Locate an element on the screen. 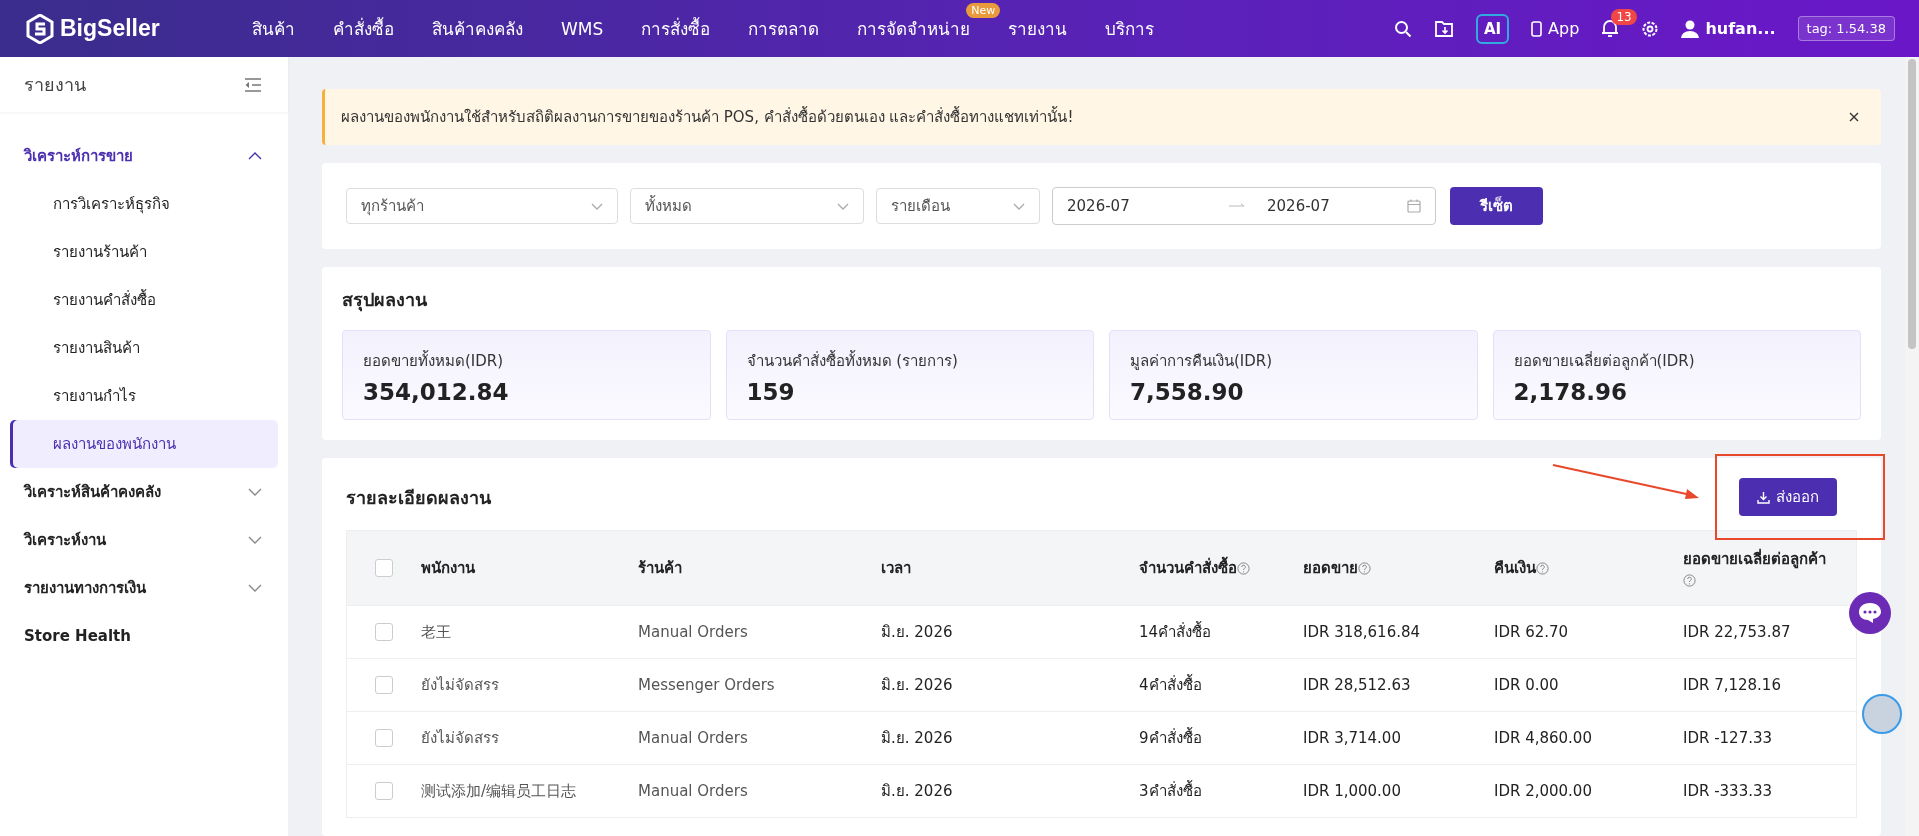 This screenshot has width=1919, height=836. table-cell-text: IDR -127.33 is located at coordinates (1728, 738).